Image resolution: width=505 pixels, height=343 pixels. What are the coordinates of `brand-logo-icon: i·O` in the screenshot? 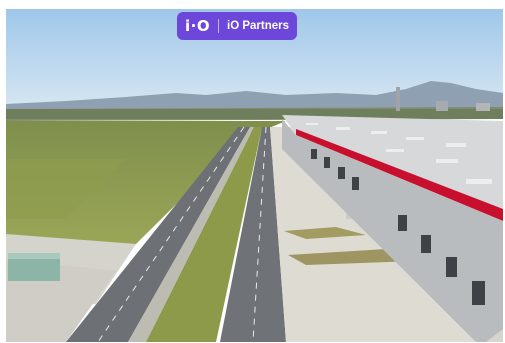 It's located at (198, 26).